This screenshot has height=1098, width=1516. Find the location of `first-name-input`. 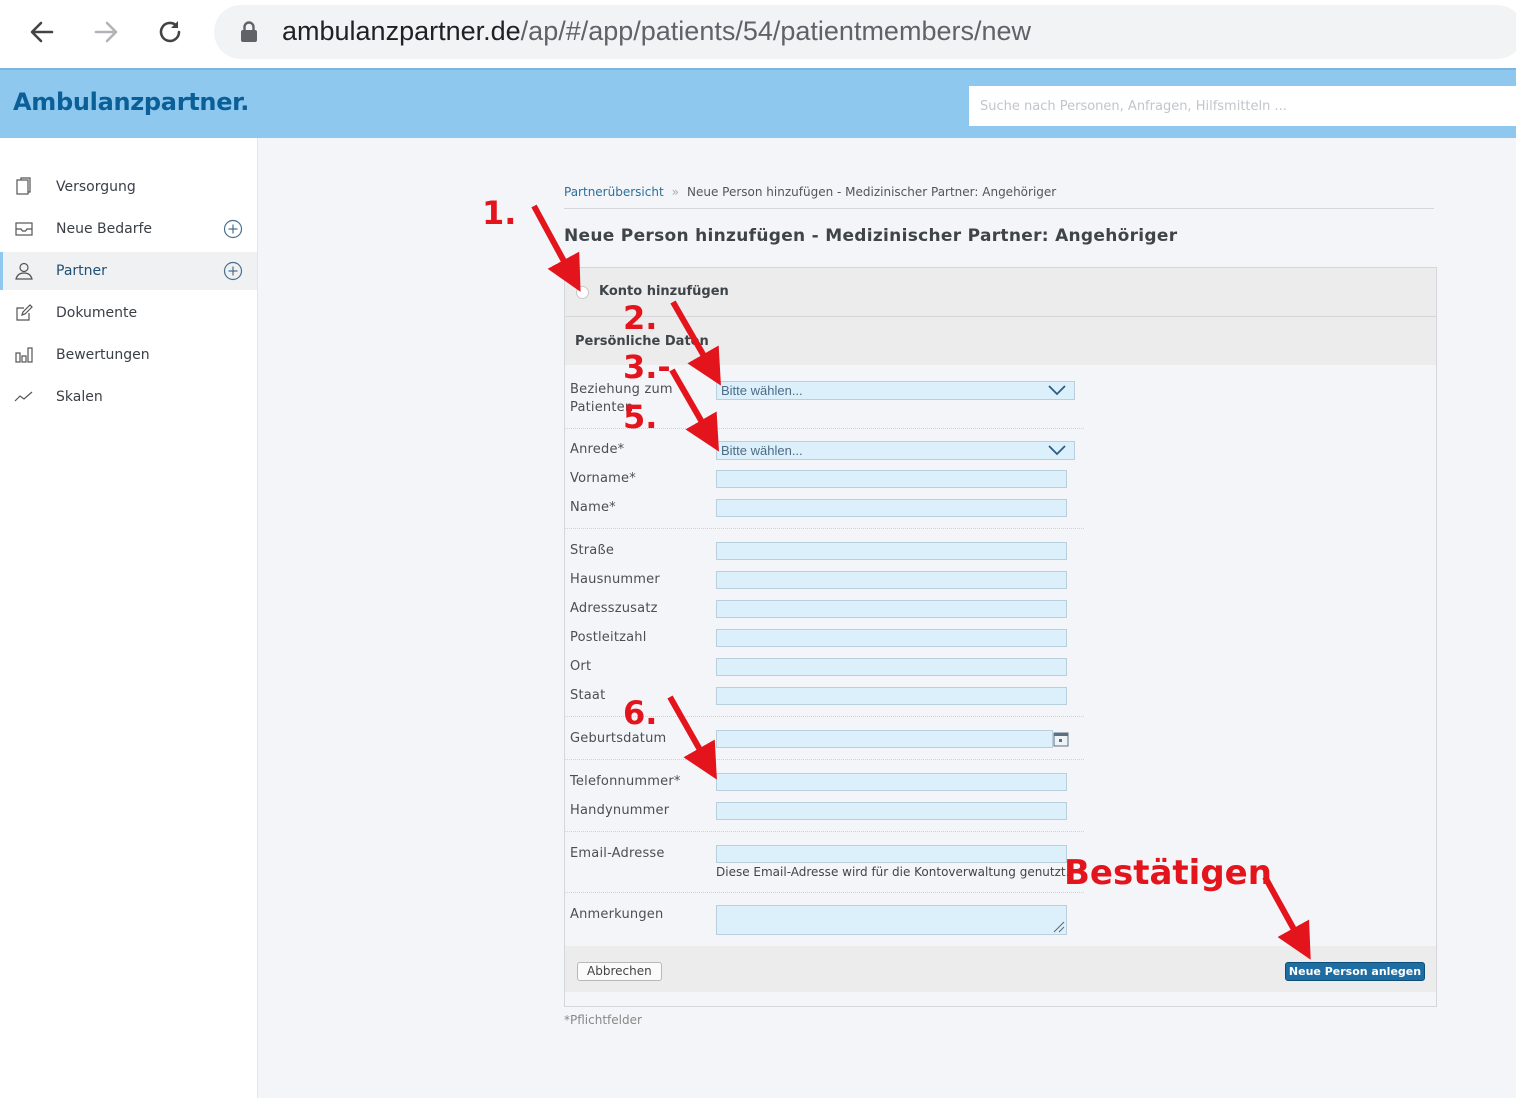

first-name-input is located at coordinates (891, 479).